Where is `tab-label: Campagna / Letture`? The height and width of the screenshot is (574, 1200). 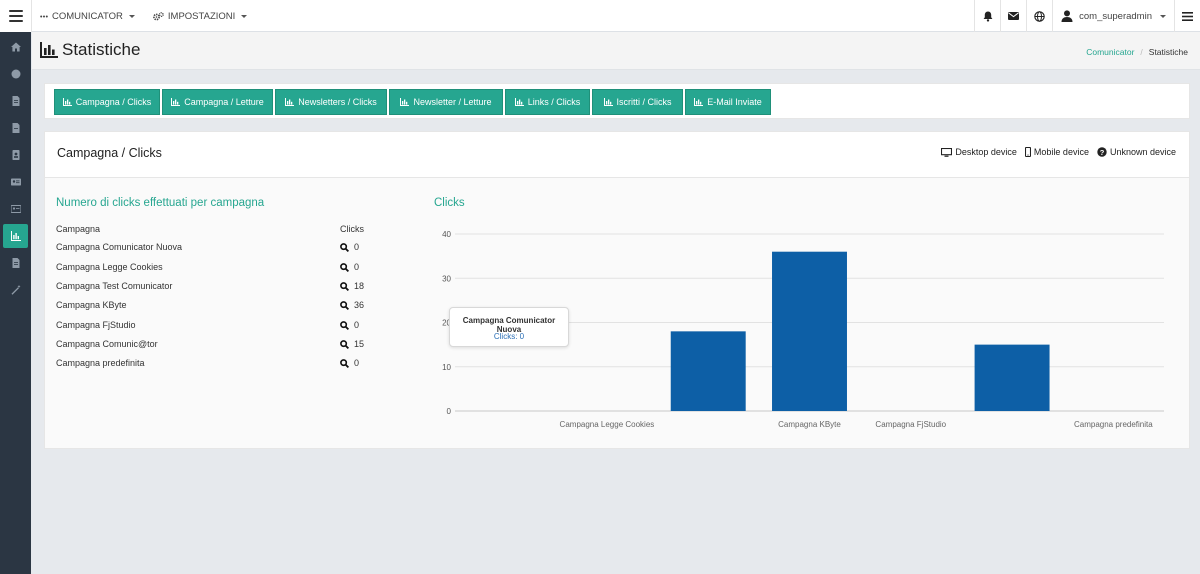 tab-label: Campagna / Letture is located at coordinates (224, 102).